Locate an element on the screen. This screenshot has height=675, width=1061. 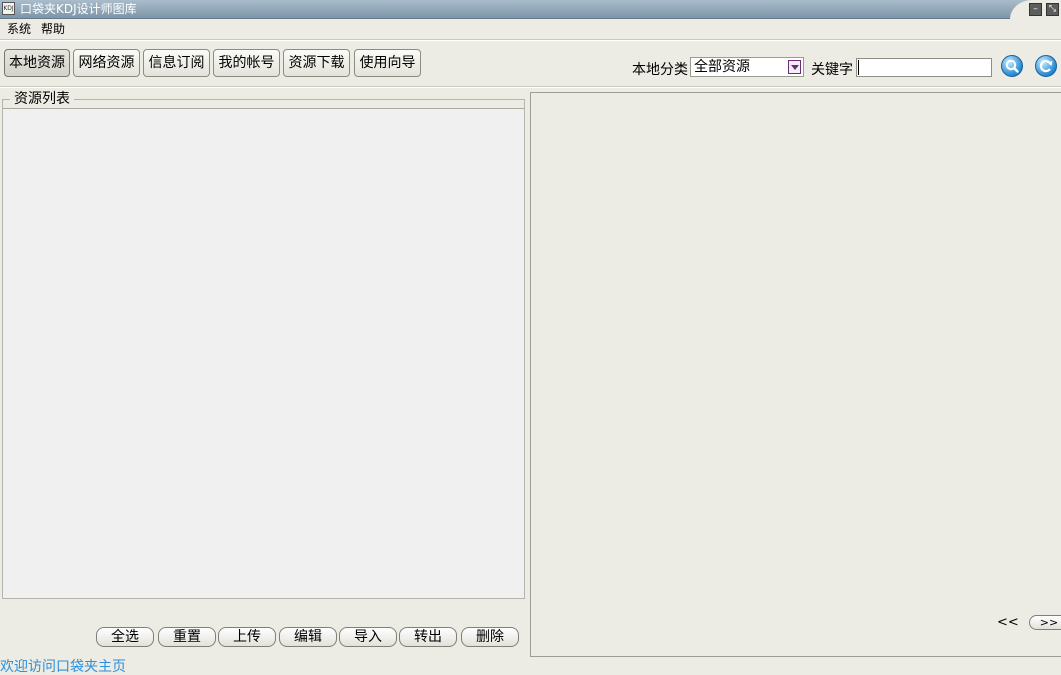
text-caret is located at coordinates (858, 67).